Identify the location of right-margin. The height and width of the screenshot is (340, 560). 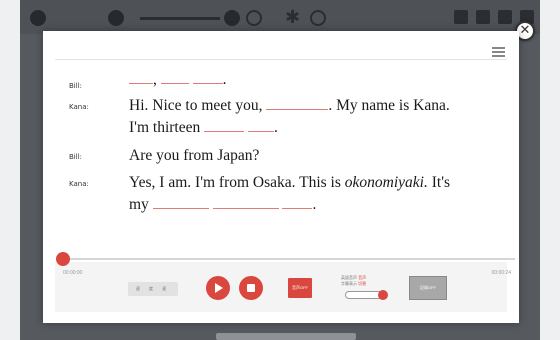
(550, 170).